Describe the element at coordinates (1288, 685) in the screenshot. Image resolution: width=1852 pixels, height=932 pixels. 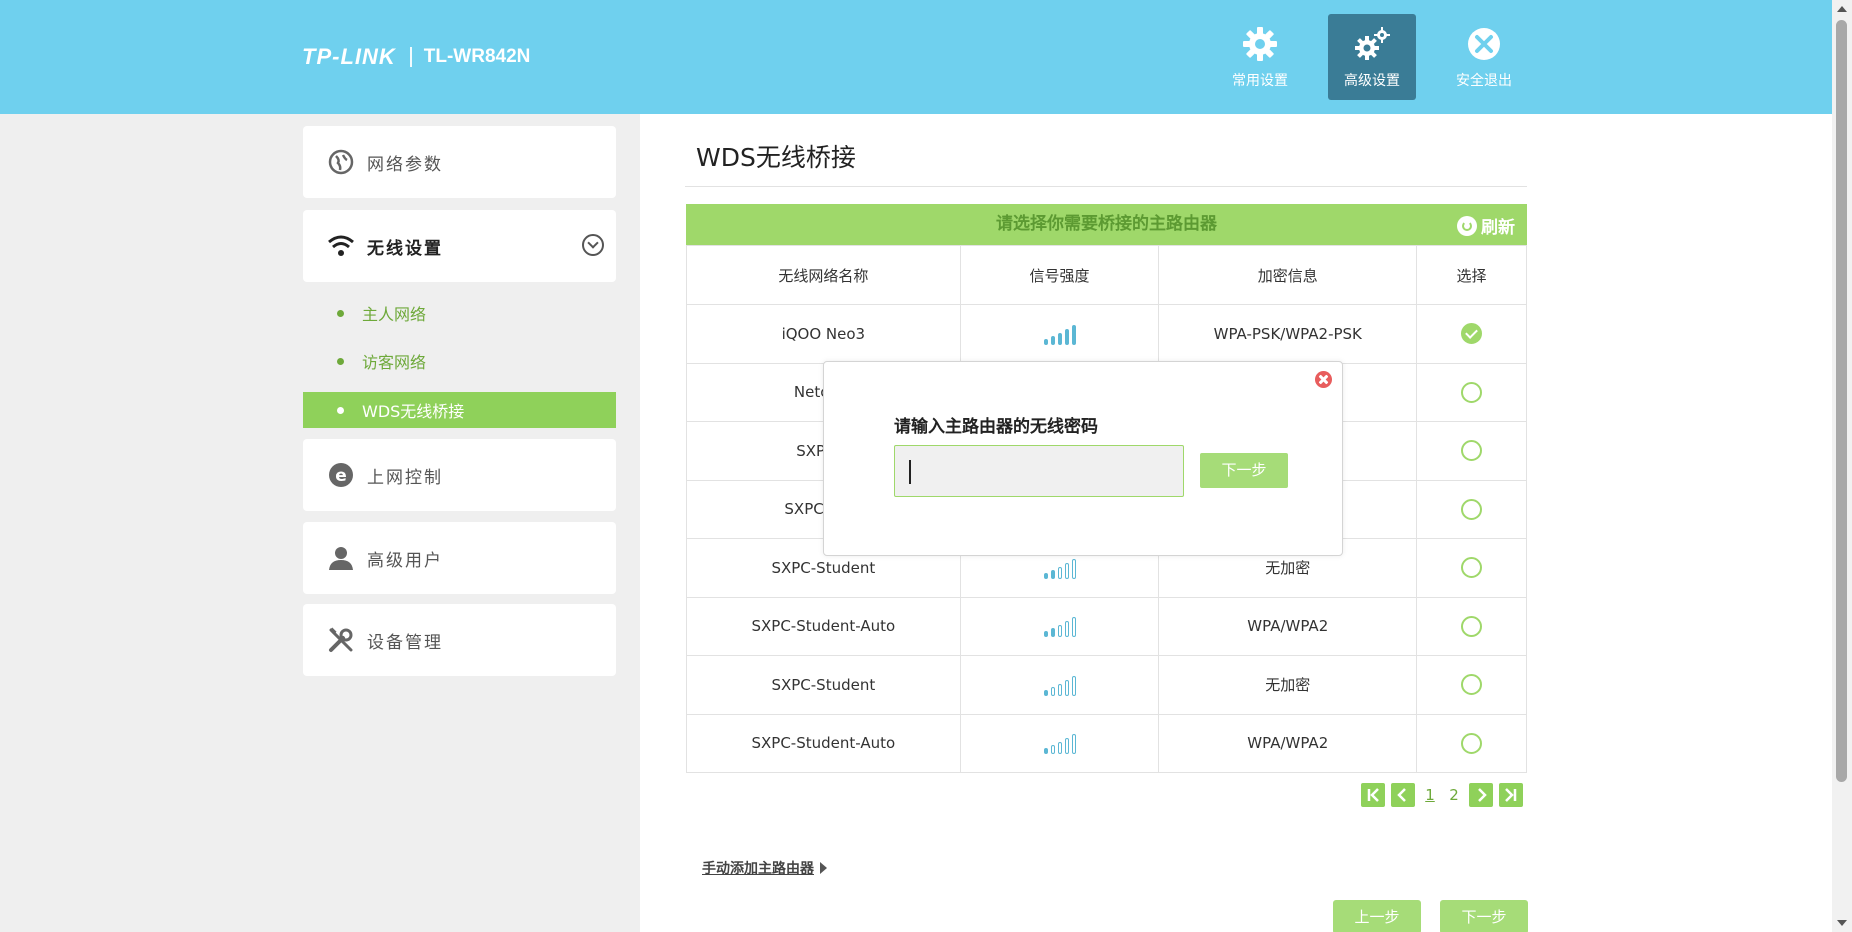
I see `encryption-cell: 无加密` at that location.